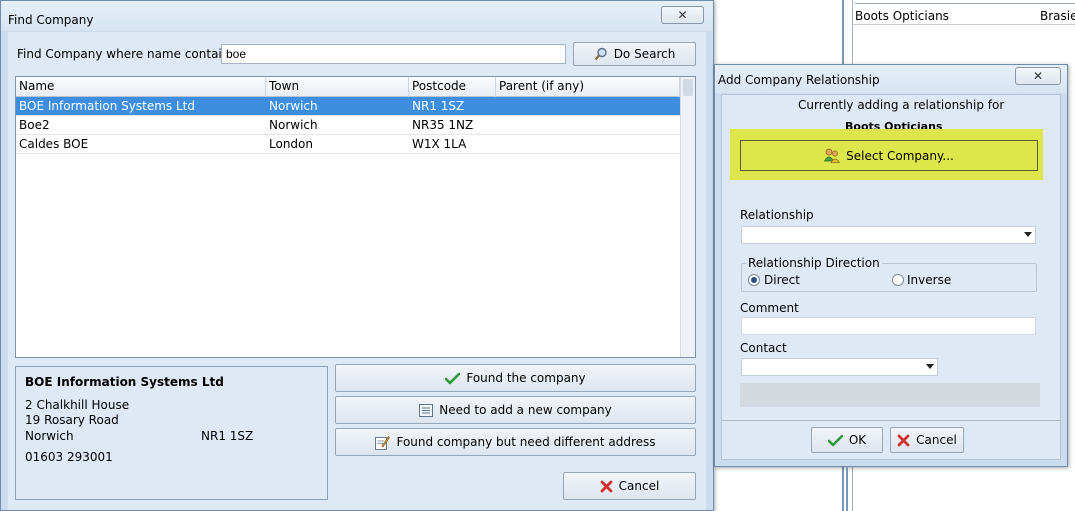 The width and height of the screenshot is (1075, 511). Describe the element at coordinates (782, 280) in the screenshot. I see `direct-radio-label: Direct` at that location.